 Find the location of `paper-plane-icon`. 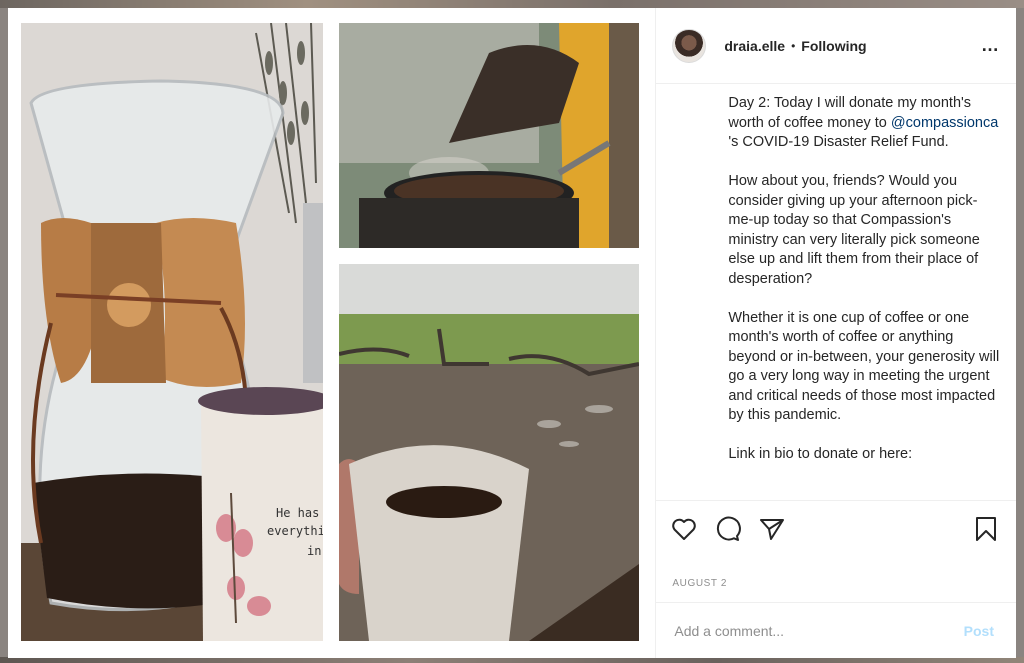

paper-plane-icon is located at coordinates (772, 529).